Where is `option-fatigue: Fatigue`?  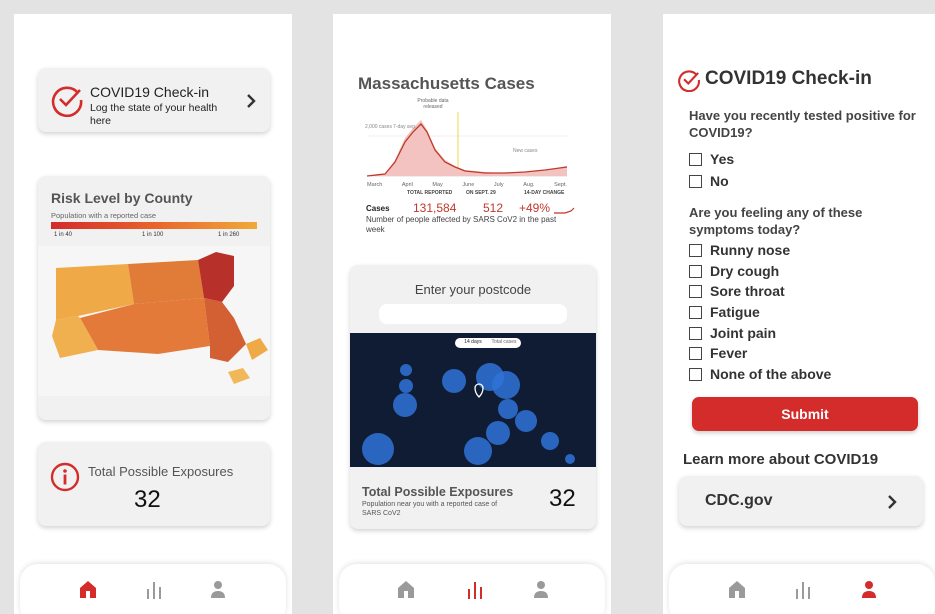
option-fatigue: Fatigue is located at coordinates (724, 312).